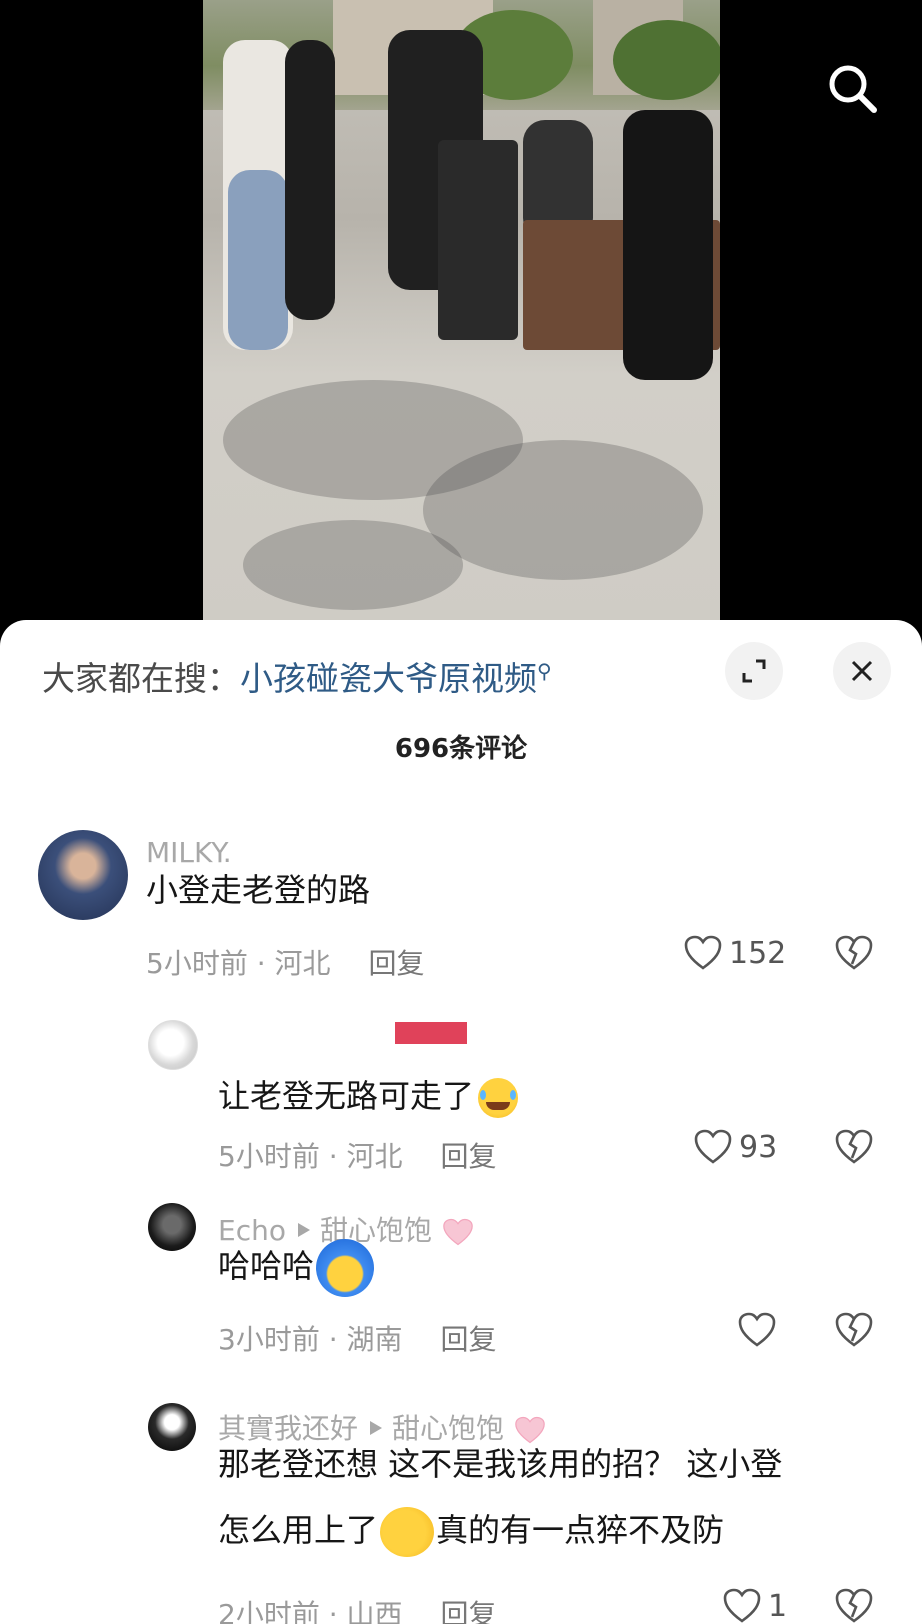  Describe the element at coordinates (388, 678) in the screenshot. I see `trending-query-link: 小孩碰瓷大爷原视频` at that location.